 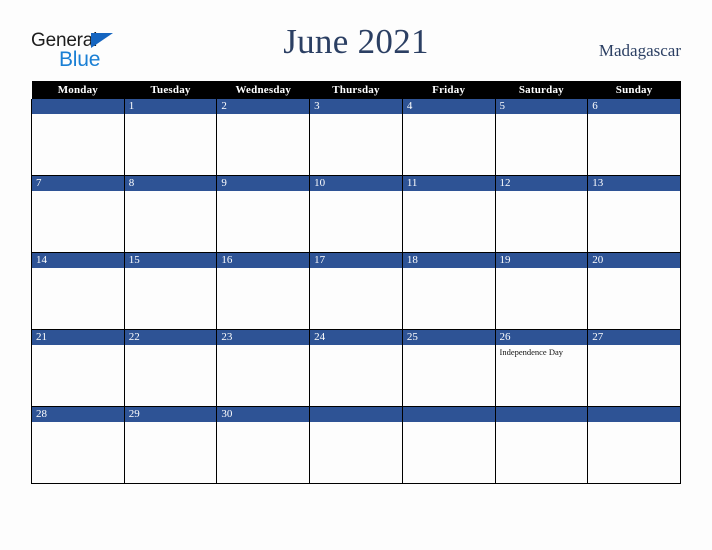 I want to click on calendar-day-cell: 5, so click(x=541, y=137).